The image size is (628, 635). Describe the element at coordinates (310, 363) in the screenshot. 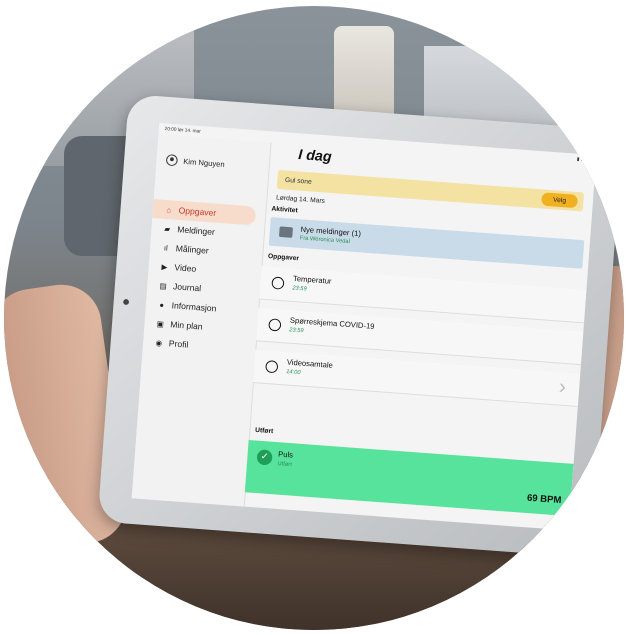

I see `task-name: Videosamtale` at that location.